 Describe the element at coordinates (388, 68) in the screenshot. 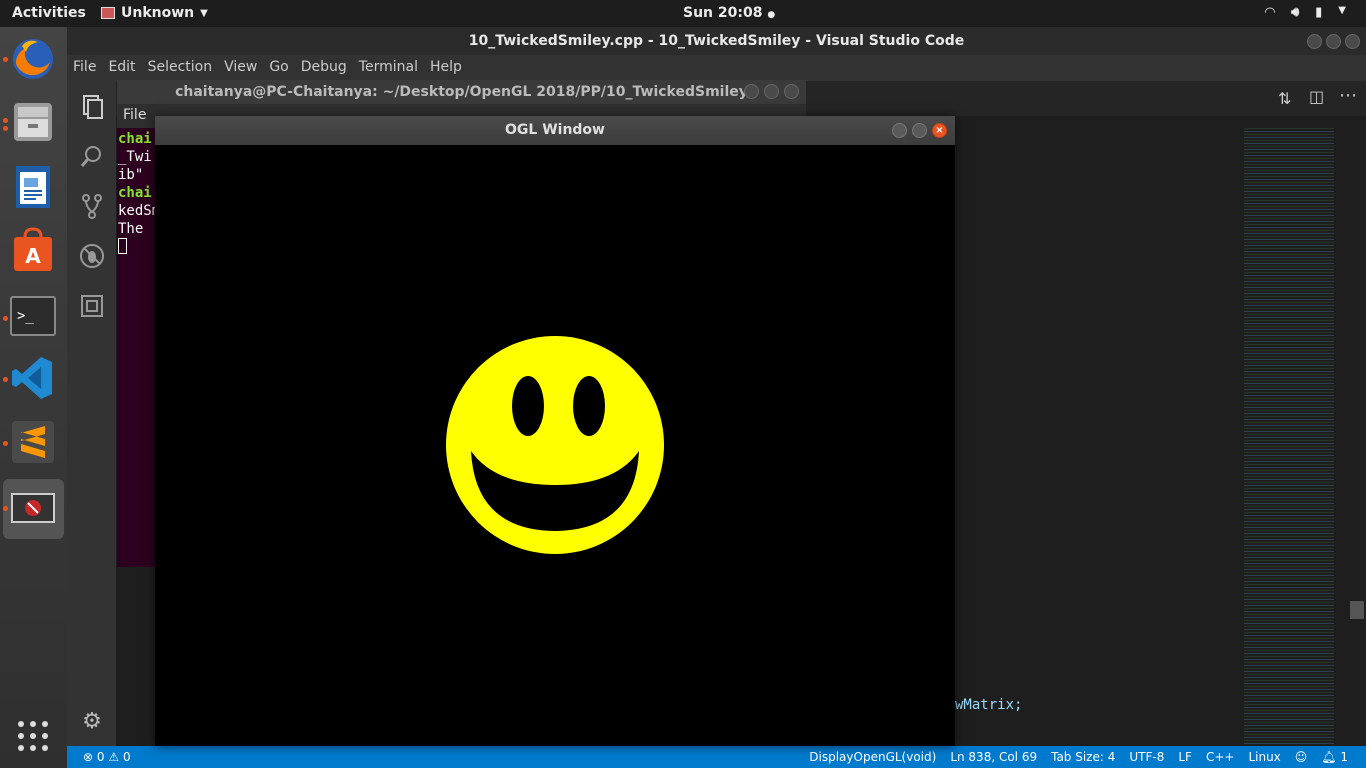

I see `menu-terminal: Terminal` at that location.